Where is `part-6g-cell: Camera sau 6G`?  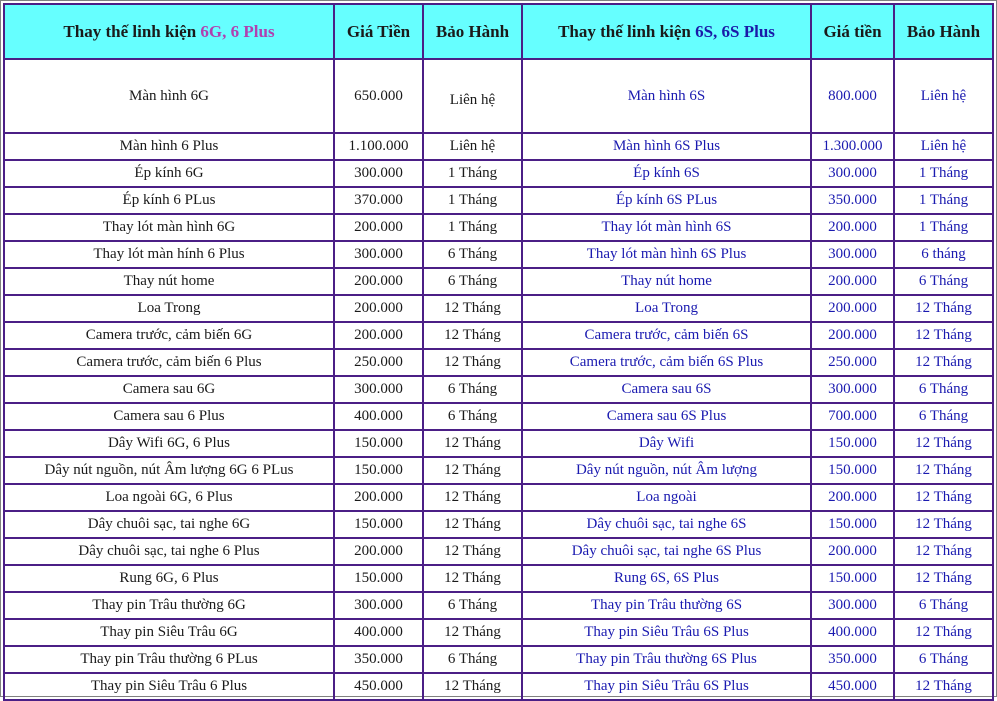
part-6g-cell: Camera sau 6G is located at coordinates (169, 390).